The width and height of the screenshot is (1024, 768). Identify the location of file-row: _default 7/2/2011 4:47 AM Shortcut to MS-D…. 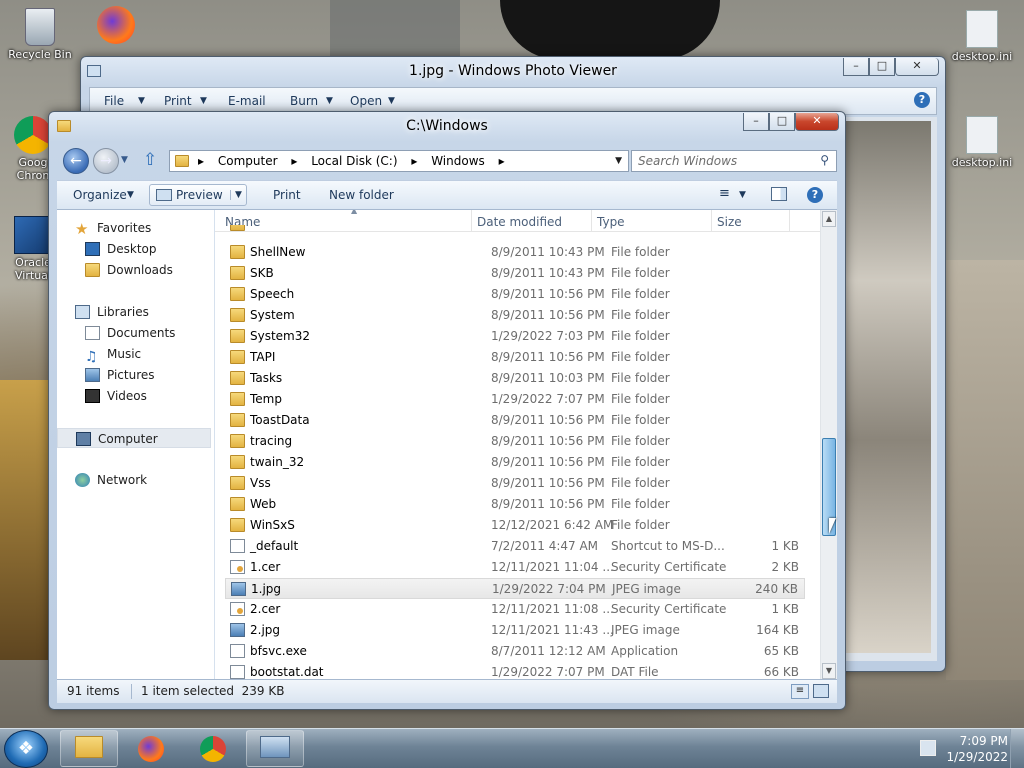
(515, 546).